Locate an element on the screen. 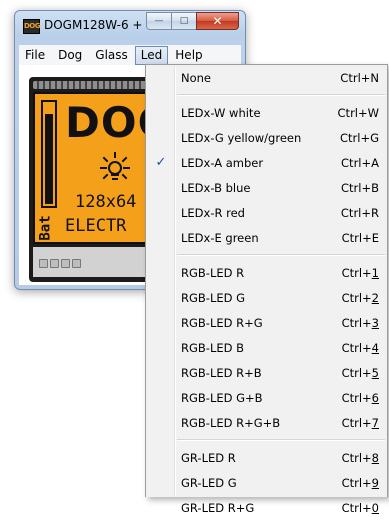 This screenshot has width=389, height=520. menu-item-rgb-led-g: RGB-LED G Ctrl+2 is located at coordinates (266, 297).